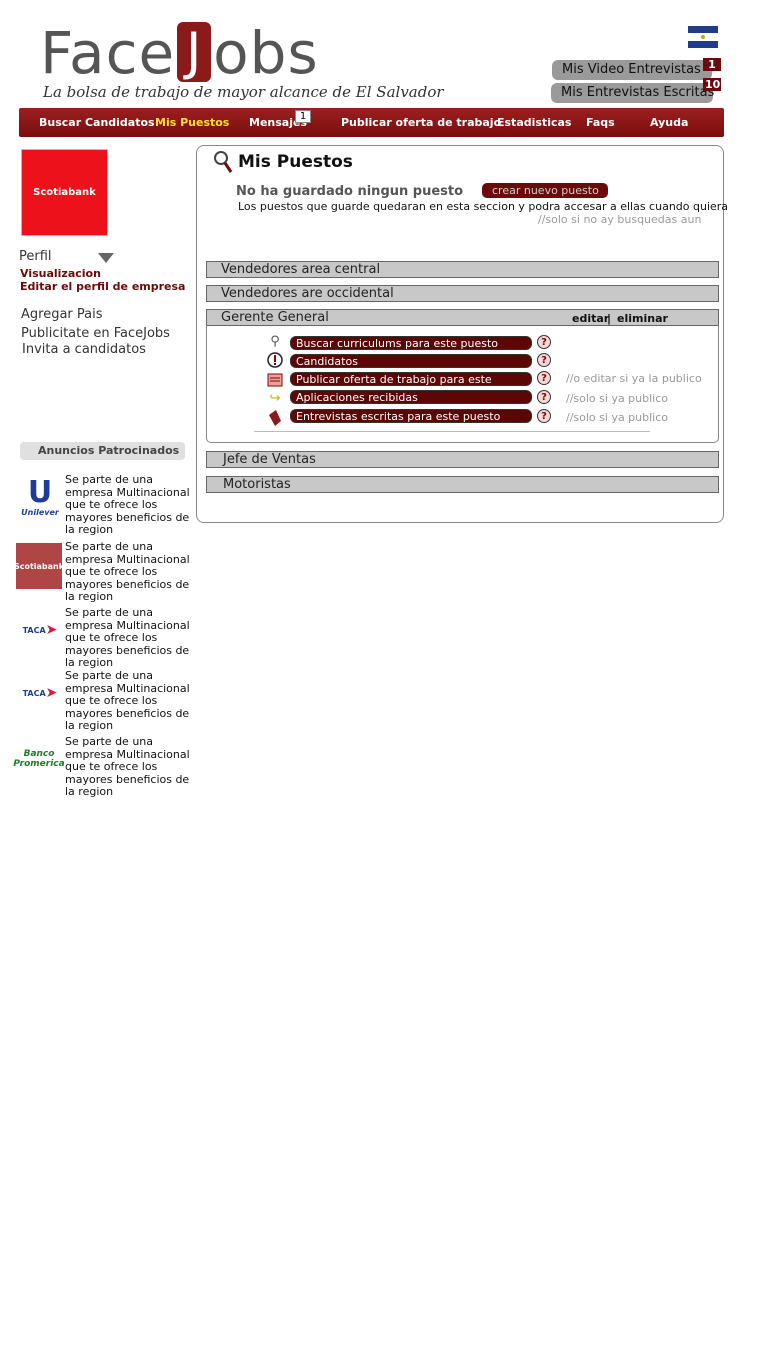 The image size is (760, 1357). What do you see at coordinates (712, 64) in the screenshot?
I see `video-entrevistas-count-badge: 1` at bounding box center [712, 64].